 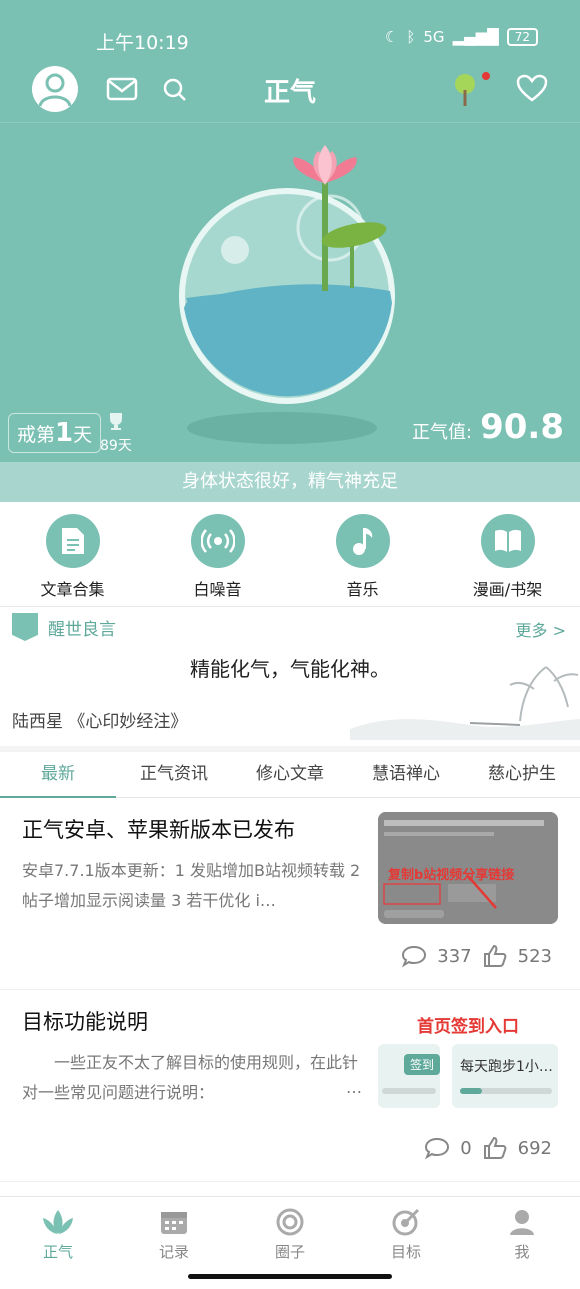 What do you see at coordinates (454, 956) in the screenshot?
I see `comment-count: 337` at bounding box center [454, 956].